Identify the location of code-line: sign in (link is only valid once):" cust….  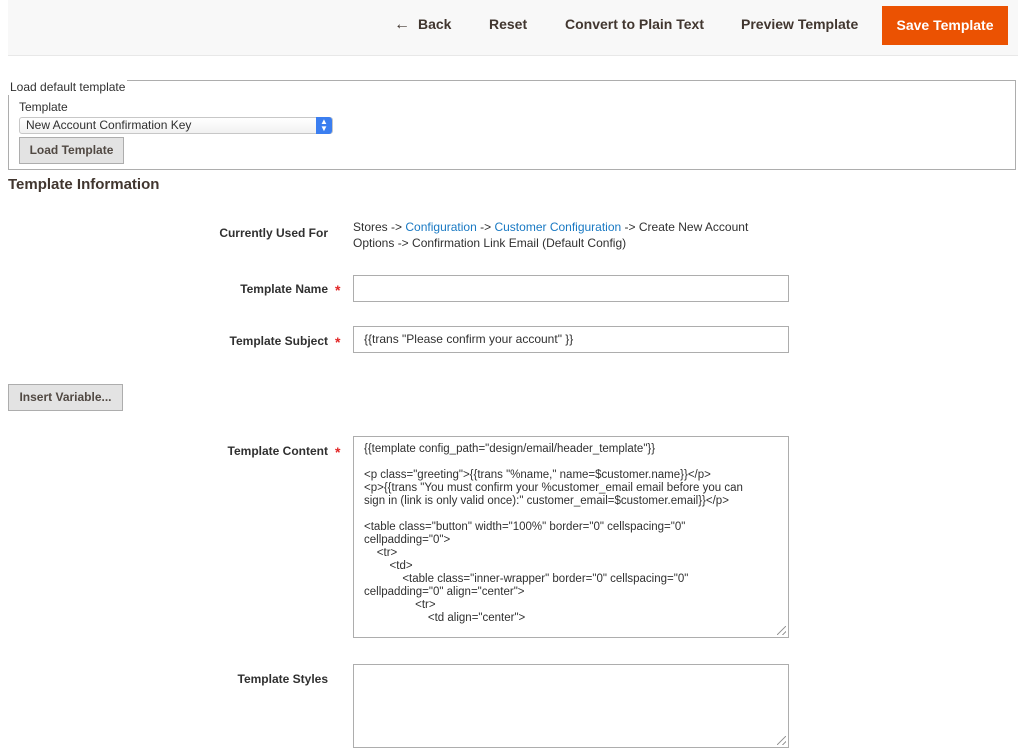
(546, 501).